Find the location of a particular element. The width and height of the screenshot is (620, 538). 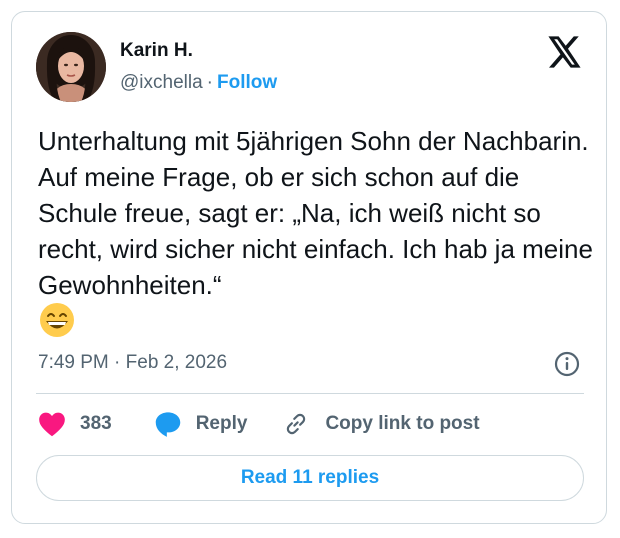

read-replies-button: Read 11 replies is located at coordinates (310, 478).